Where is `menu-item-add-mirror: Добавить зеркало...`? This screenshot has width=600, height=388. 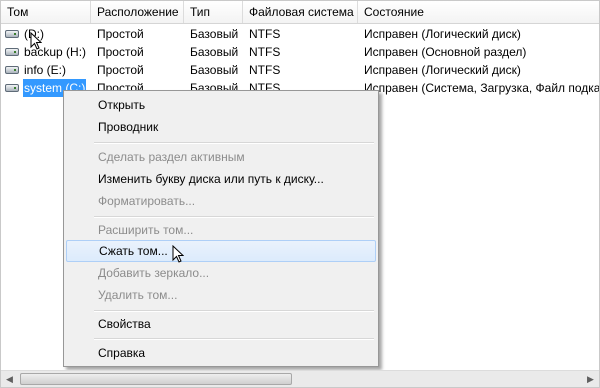
menu-item-add-mirror: Добавить зеркало... is located at coordinates (221, 273).